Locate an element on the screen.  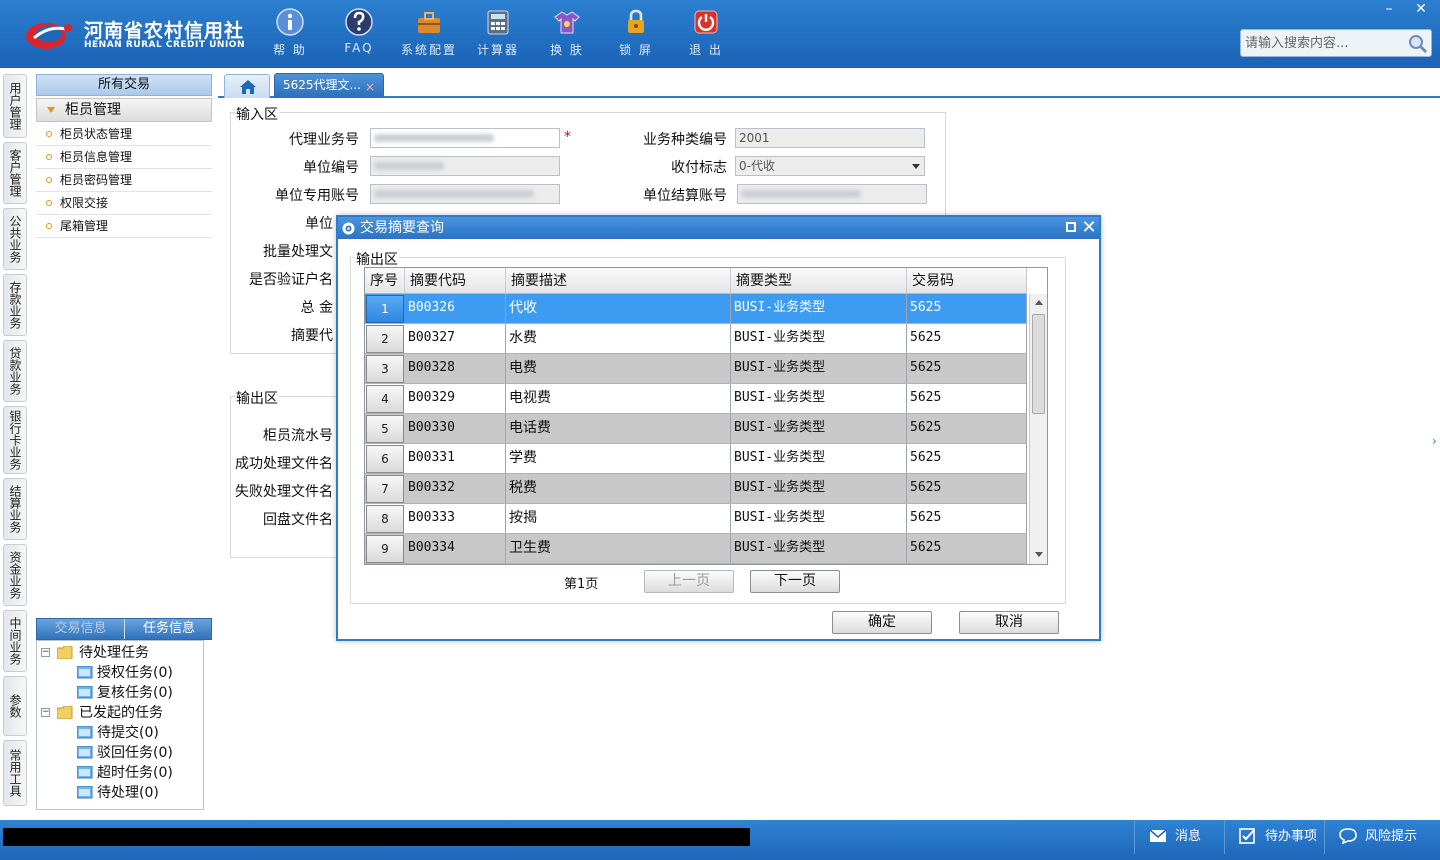
todo-button: 待办事项 is located at coordinates (1274, 837).